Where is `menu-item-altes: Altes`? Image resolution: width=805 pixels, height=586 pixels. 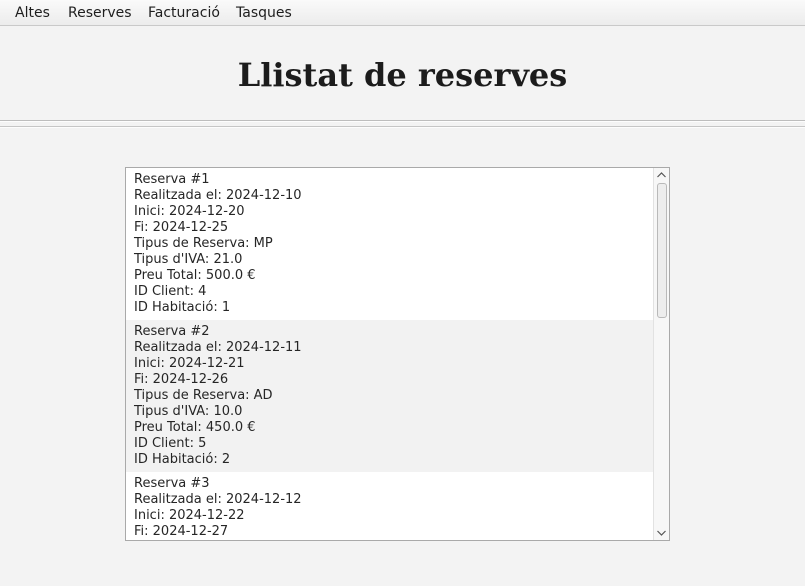
menu-item-altes: Altes is located at coordinates (32, 13).